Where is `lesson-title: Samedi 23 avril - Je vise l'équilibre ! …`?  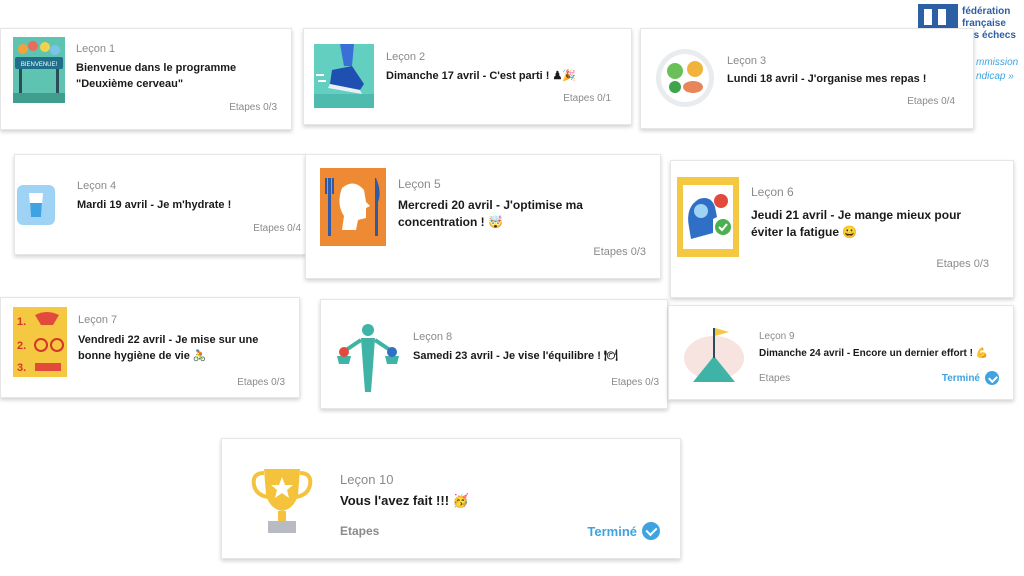
lesson-title: Samedi 23 avril - Je vise l'équilibre ! … is located at coordinates (515, 356).